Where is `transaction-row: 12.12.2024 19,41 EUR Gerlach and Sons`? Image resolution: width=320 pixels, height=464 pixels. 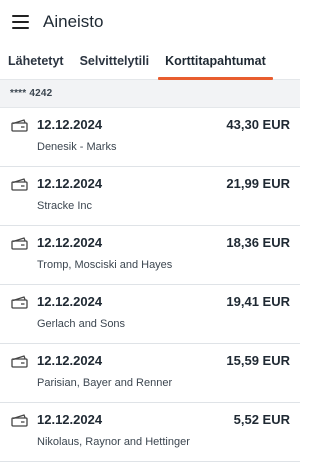 transaction-row: 12.12.2024 19,41 EUR Gerlach and Sons is located at coordinates (150, 314).